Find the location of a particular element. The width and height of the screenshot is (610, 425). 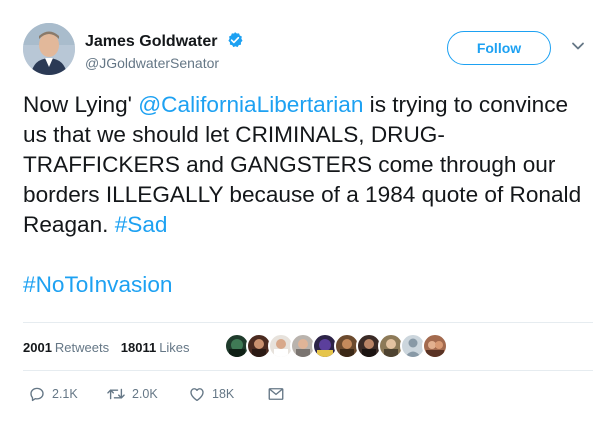

like-icon is located at coordinates (197, 394).